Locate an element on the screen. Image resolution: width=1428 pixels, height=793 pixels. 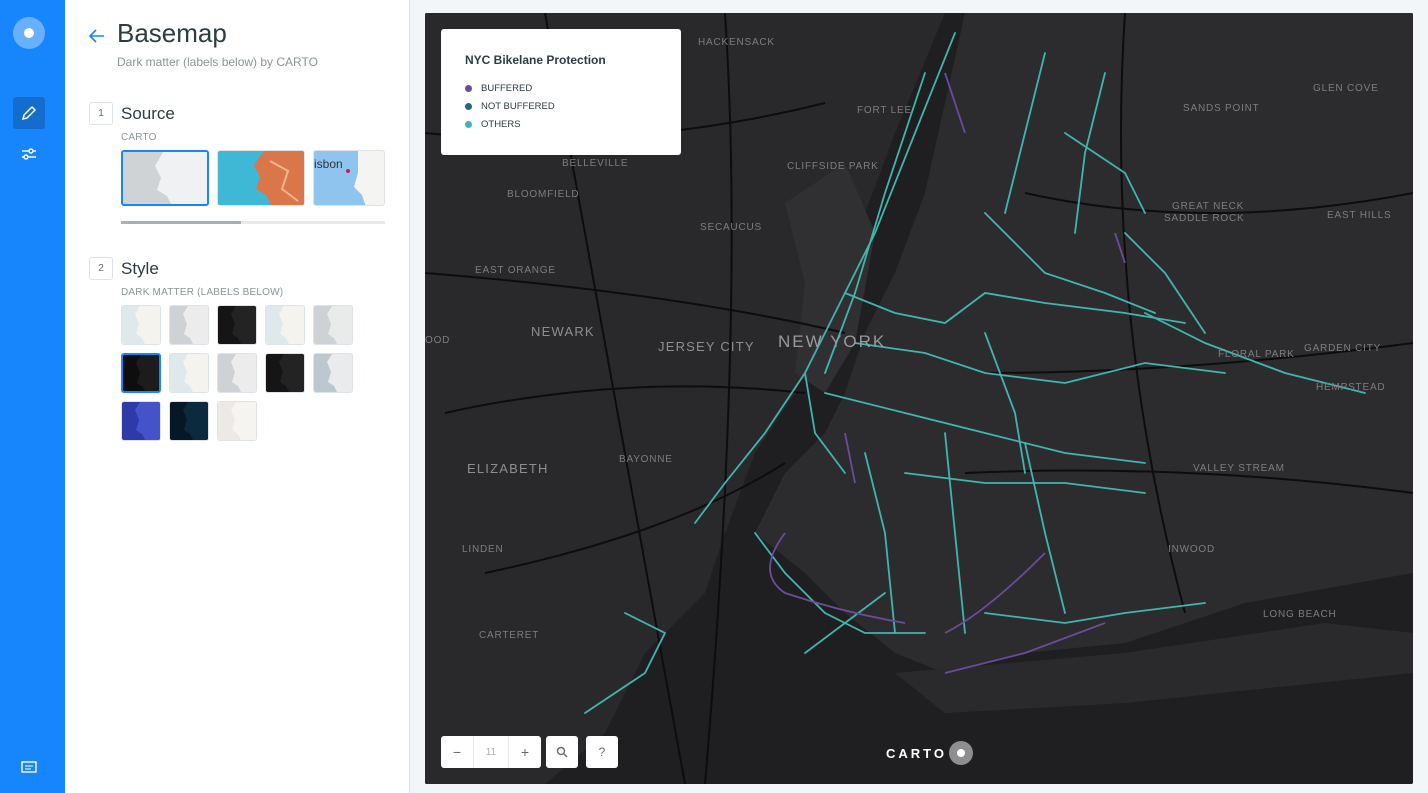
map-label: GARDEN CITY is located at coordinates (1343, 348).